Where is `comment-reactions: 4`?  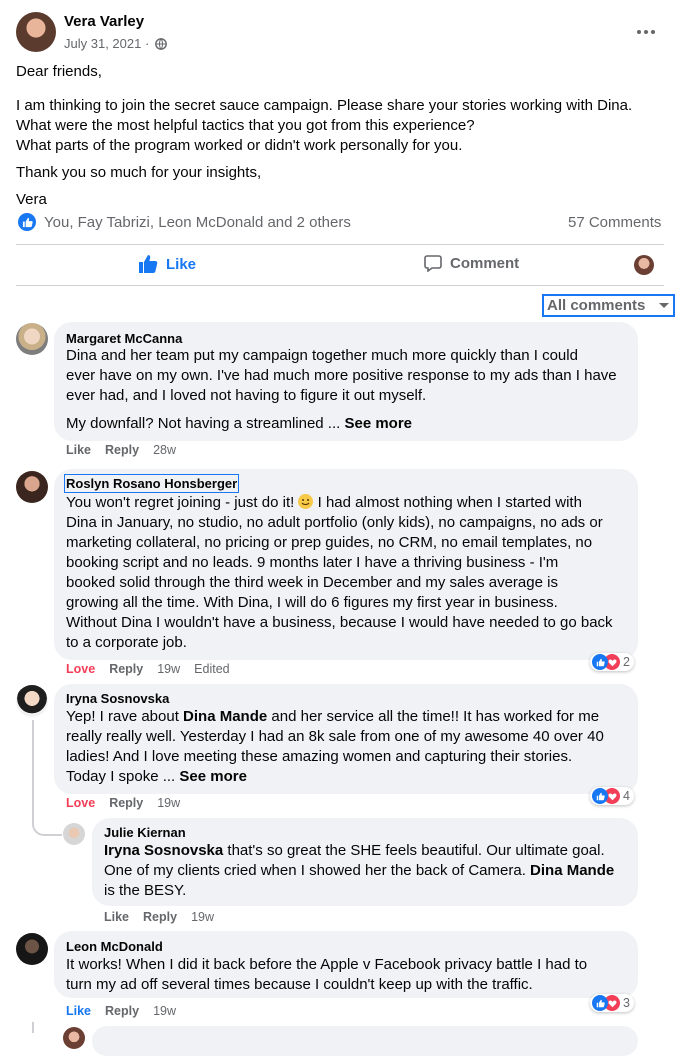
comment-reactions: 4 is located at coordinates (612, 796).